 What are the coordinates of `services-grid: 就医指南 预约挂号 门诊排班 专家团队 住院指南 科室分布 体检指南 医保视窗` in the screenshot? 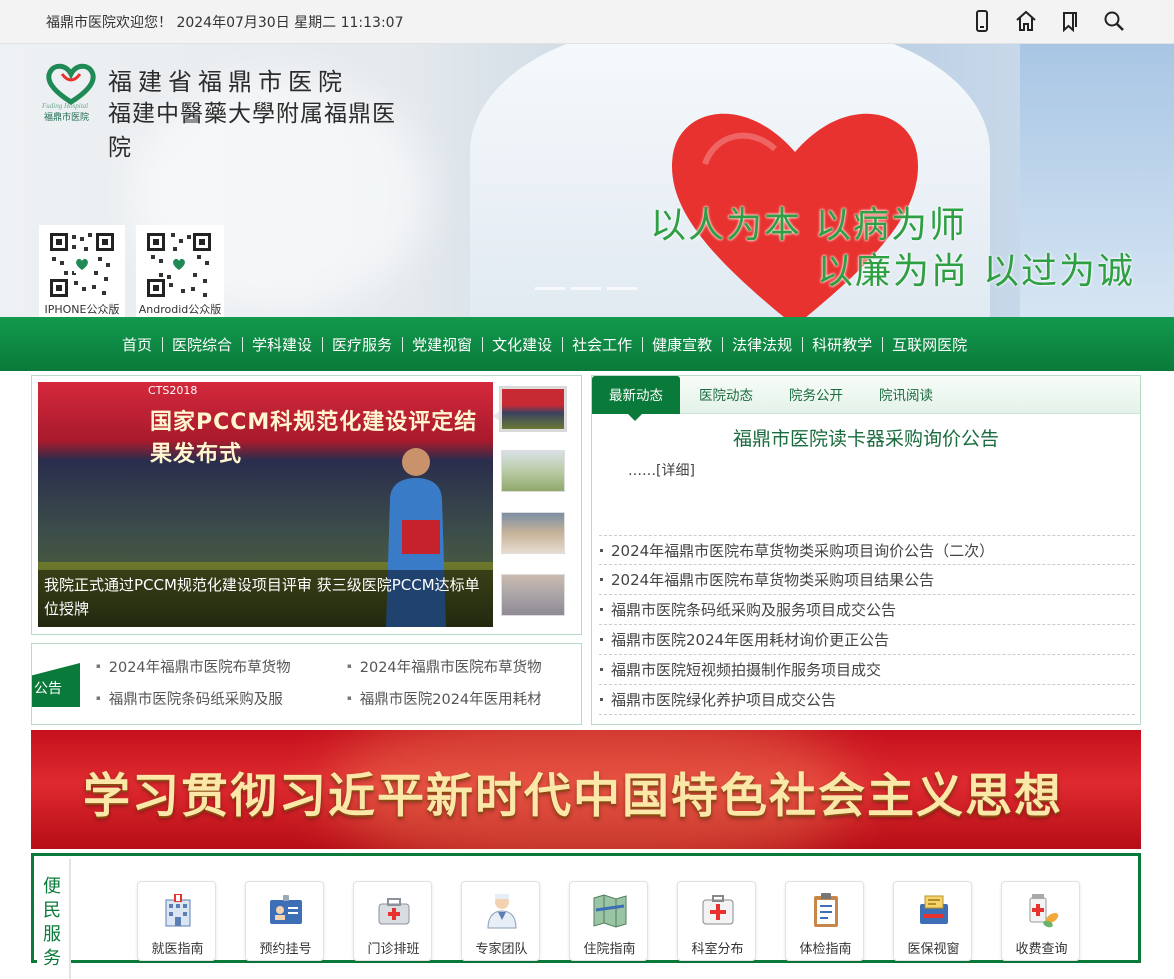 It's located at (608, 921).